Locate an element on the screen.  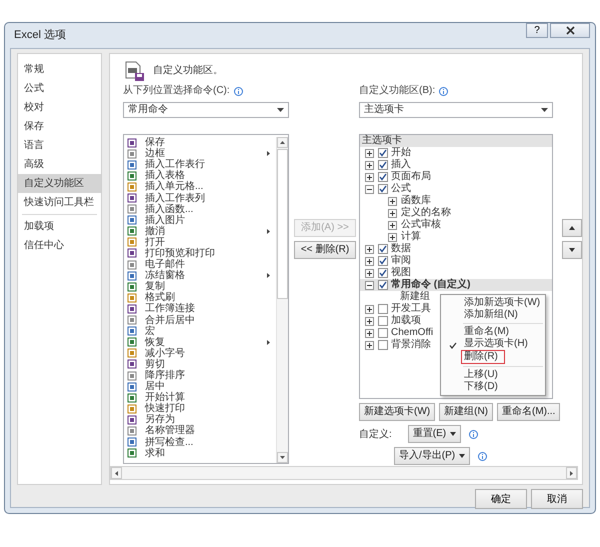
tree-header: 主选项卡 is located at coordinates (456, 141).